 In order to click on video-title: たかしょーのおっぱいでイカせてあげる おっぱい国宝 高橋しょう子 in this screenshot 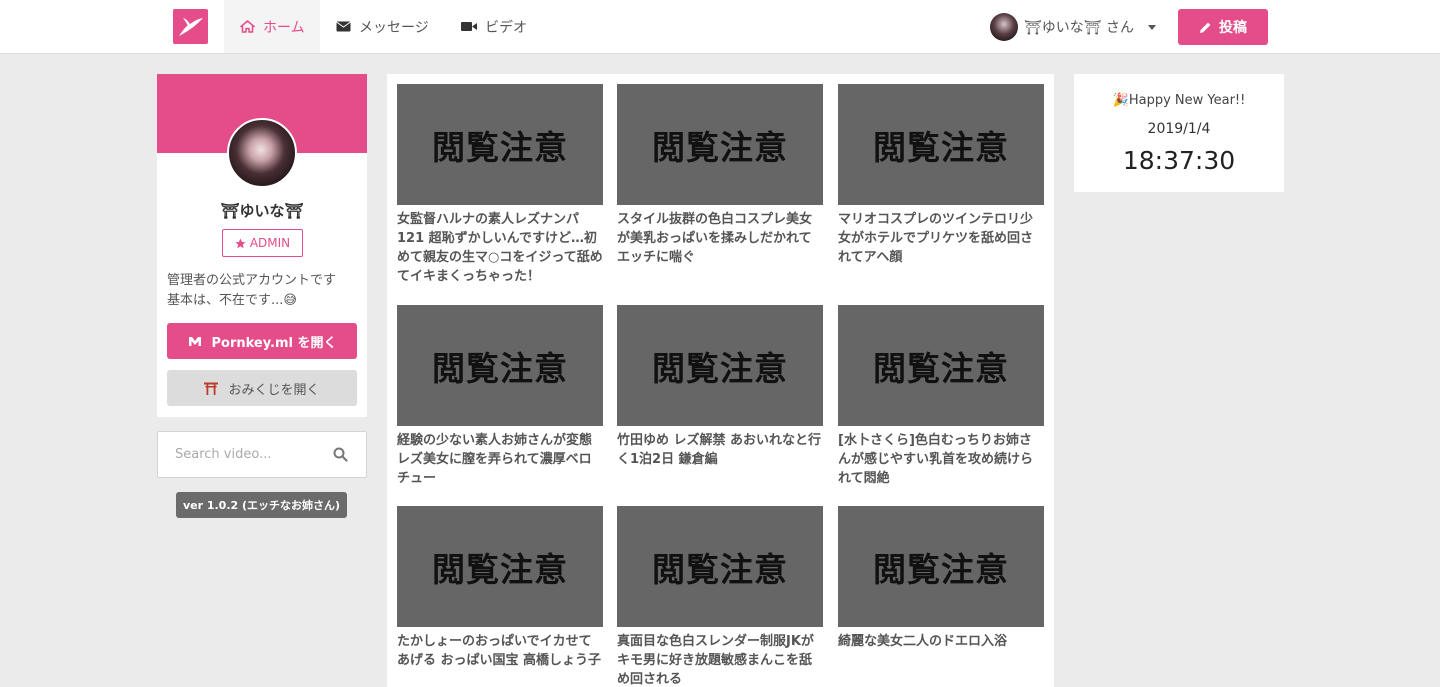, I will do `click(500, 651)`.